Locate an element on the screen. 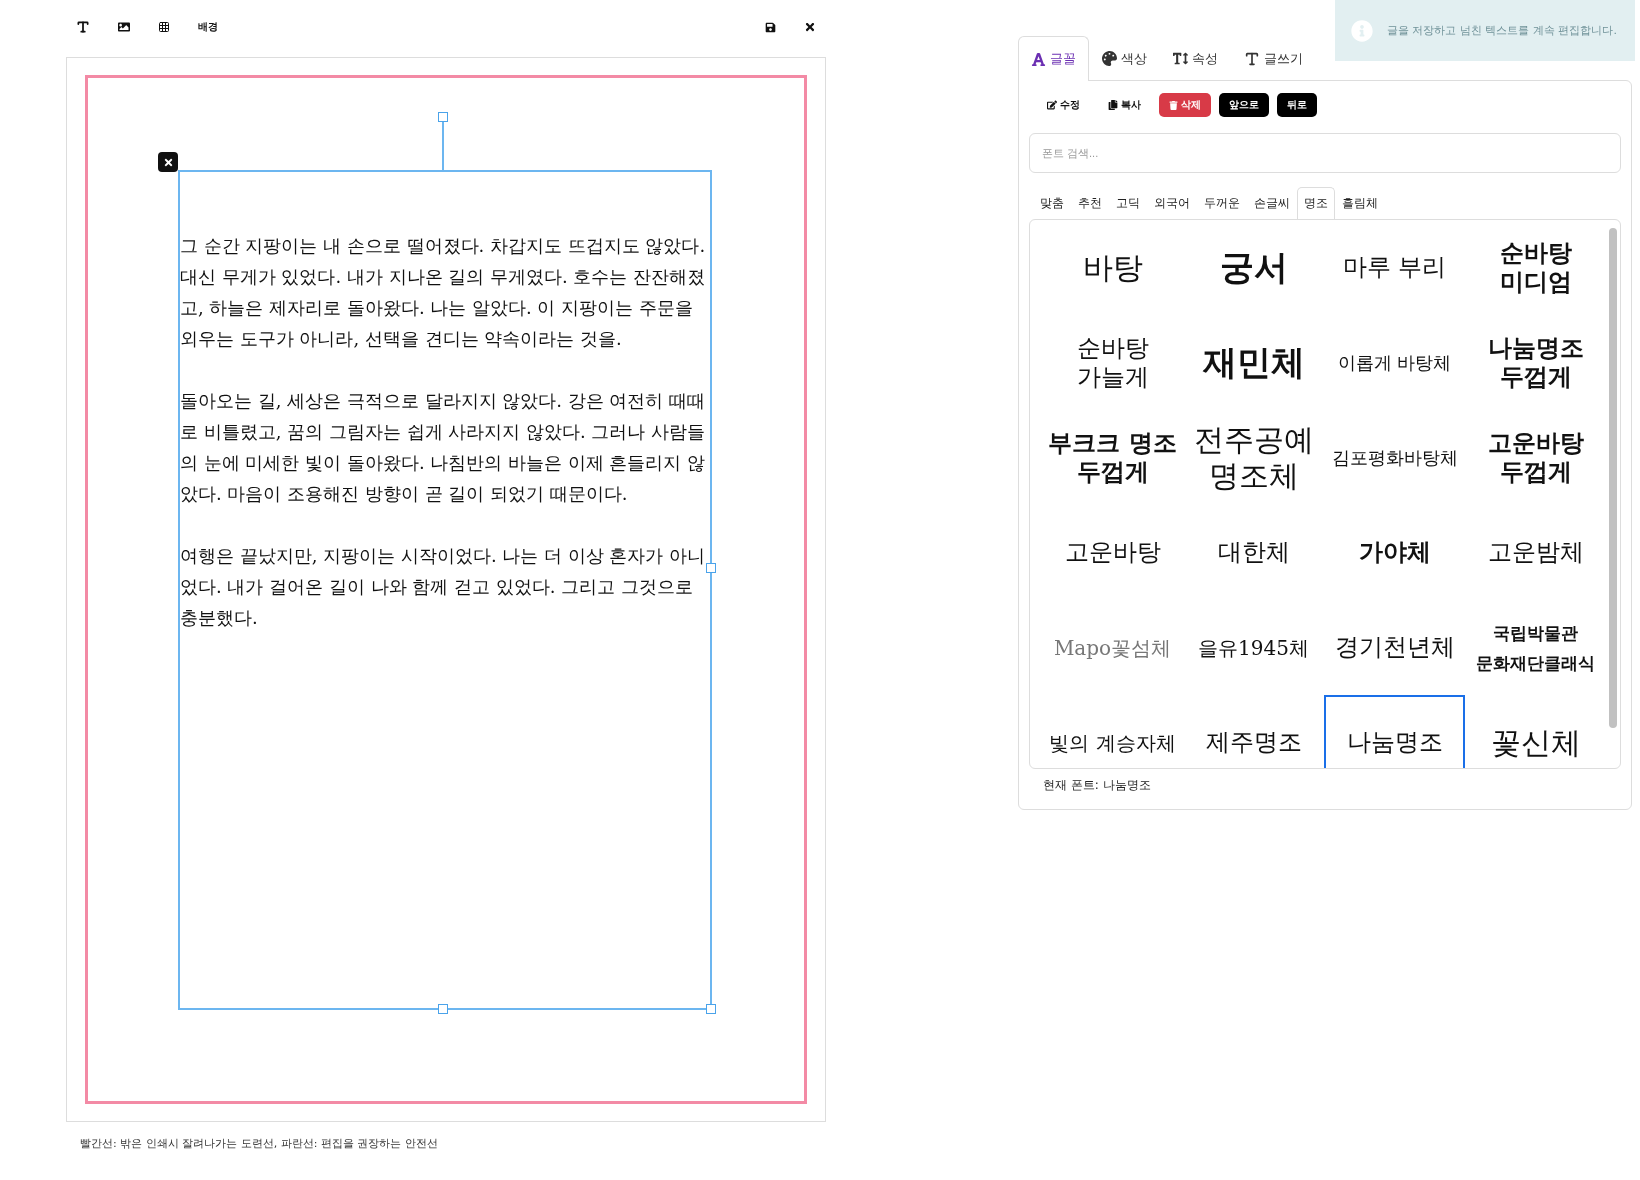 This screenshot has width=1640, height=1180. body-paragraph: 돌아오는 길, 세상은 극적으로 달라지지 않았다. 강은 여전히 때때로 비틀렸고, 꿈의 그림자는 쉽게 사라지지 않았다. 그러나 사람들의 눈에 미세한 빛이 돌아왔다. 나침반의 바늘은 이제 흔들리지 않았다. 마음이 조용해진 방향이 곧 길이 되었기 때문이다. is located at coordinates (443, 447).